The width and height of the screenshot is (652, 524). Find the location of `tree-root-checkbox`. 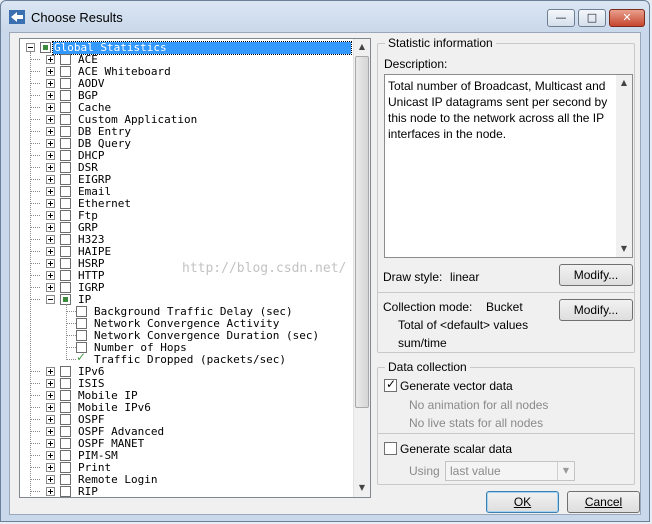

tree-root-checkbox is located at coordinates (45, 47).